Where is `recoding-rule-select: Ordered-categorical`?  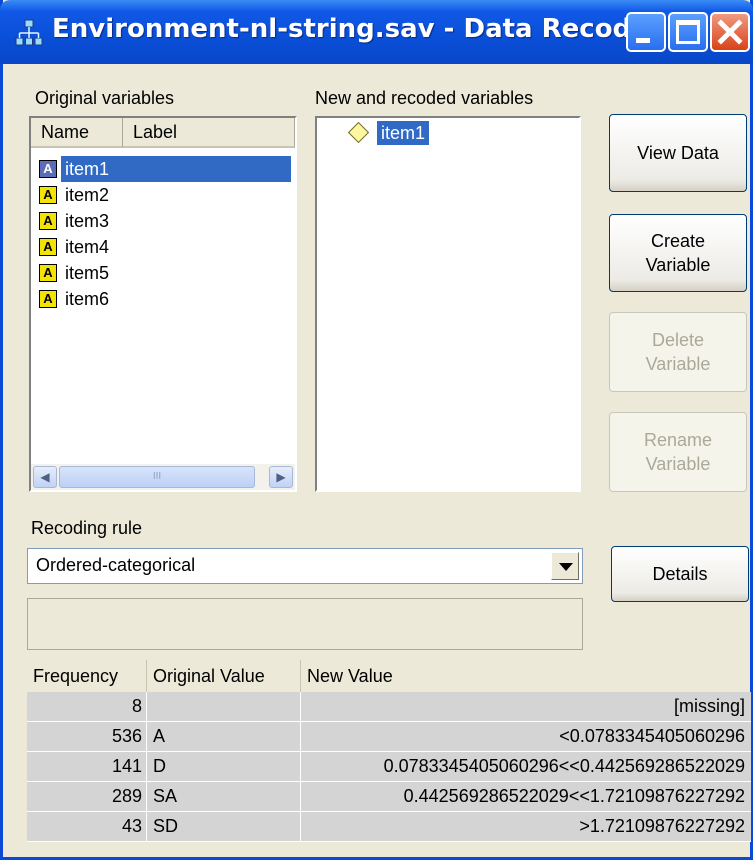
recoding-rule-select: Ordered-categorical is located at coordinates (305, 566).